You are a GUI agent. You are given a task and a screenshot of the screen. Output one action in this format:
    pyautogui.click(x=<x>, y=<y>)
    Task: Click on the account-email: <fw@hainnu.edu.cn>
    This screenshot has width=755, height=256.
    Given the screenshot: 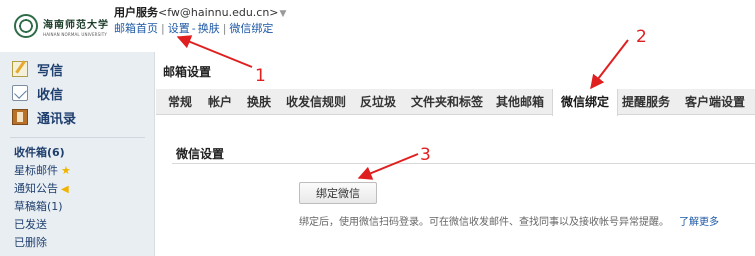 What is the action you would take?
    pyautogui.click(x=218, y=12)
    